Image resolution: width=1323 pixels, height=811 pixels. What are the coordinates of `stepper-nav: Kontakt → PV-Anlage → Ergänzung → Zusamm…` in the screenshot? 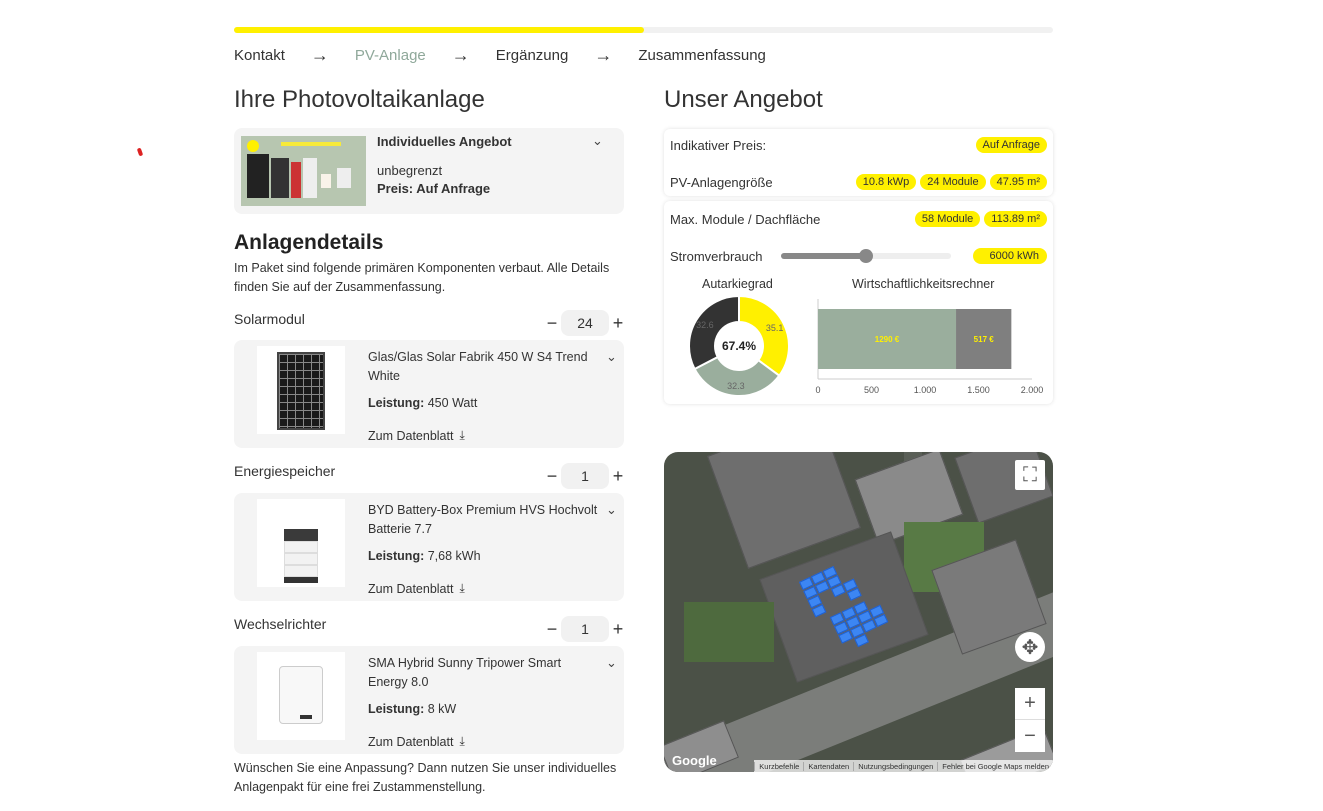 It's located at (500, 55).